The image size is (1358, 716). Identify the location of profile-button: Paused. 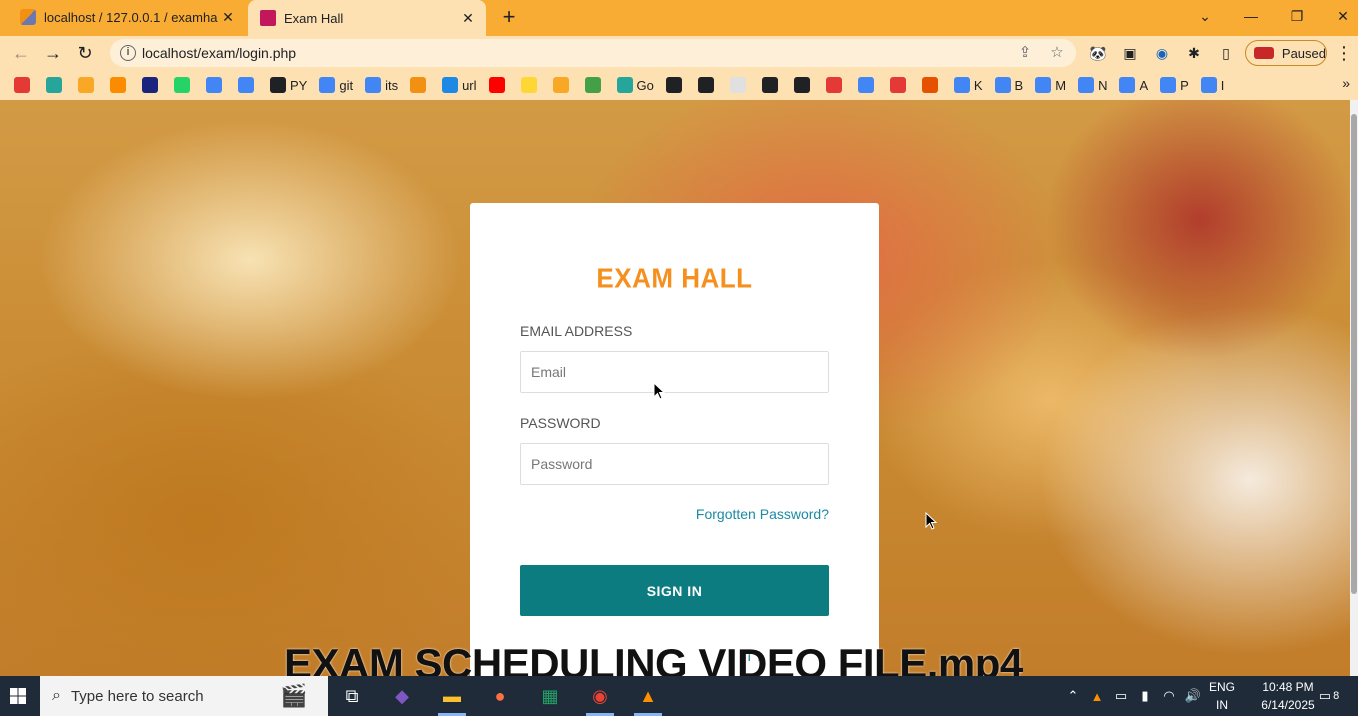
(1286, 53).